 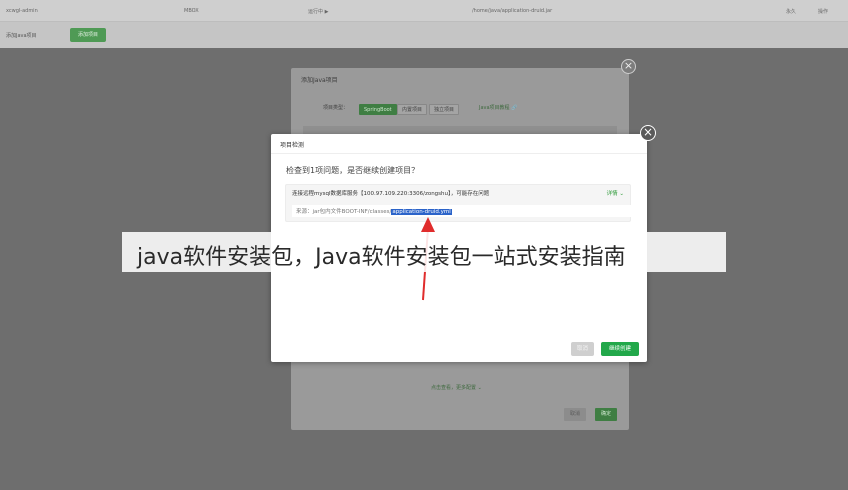 I want to click on type-standalone: 独立项目, so click(x=444, y=109).